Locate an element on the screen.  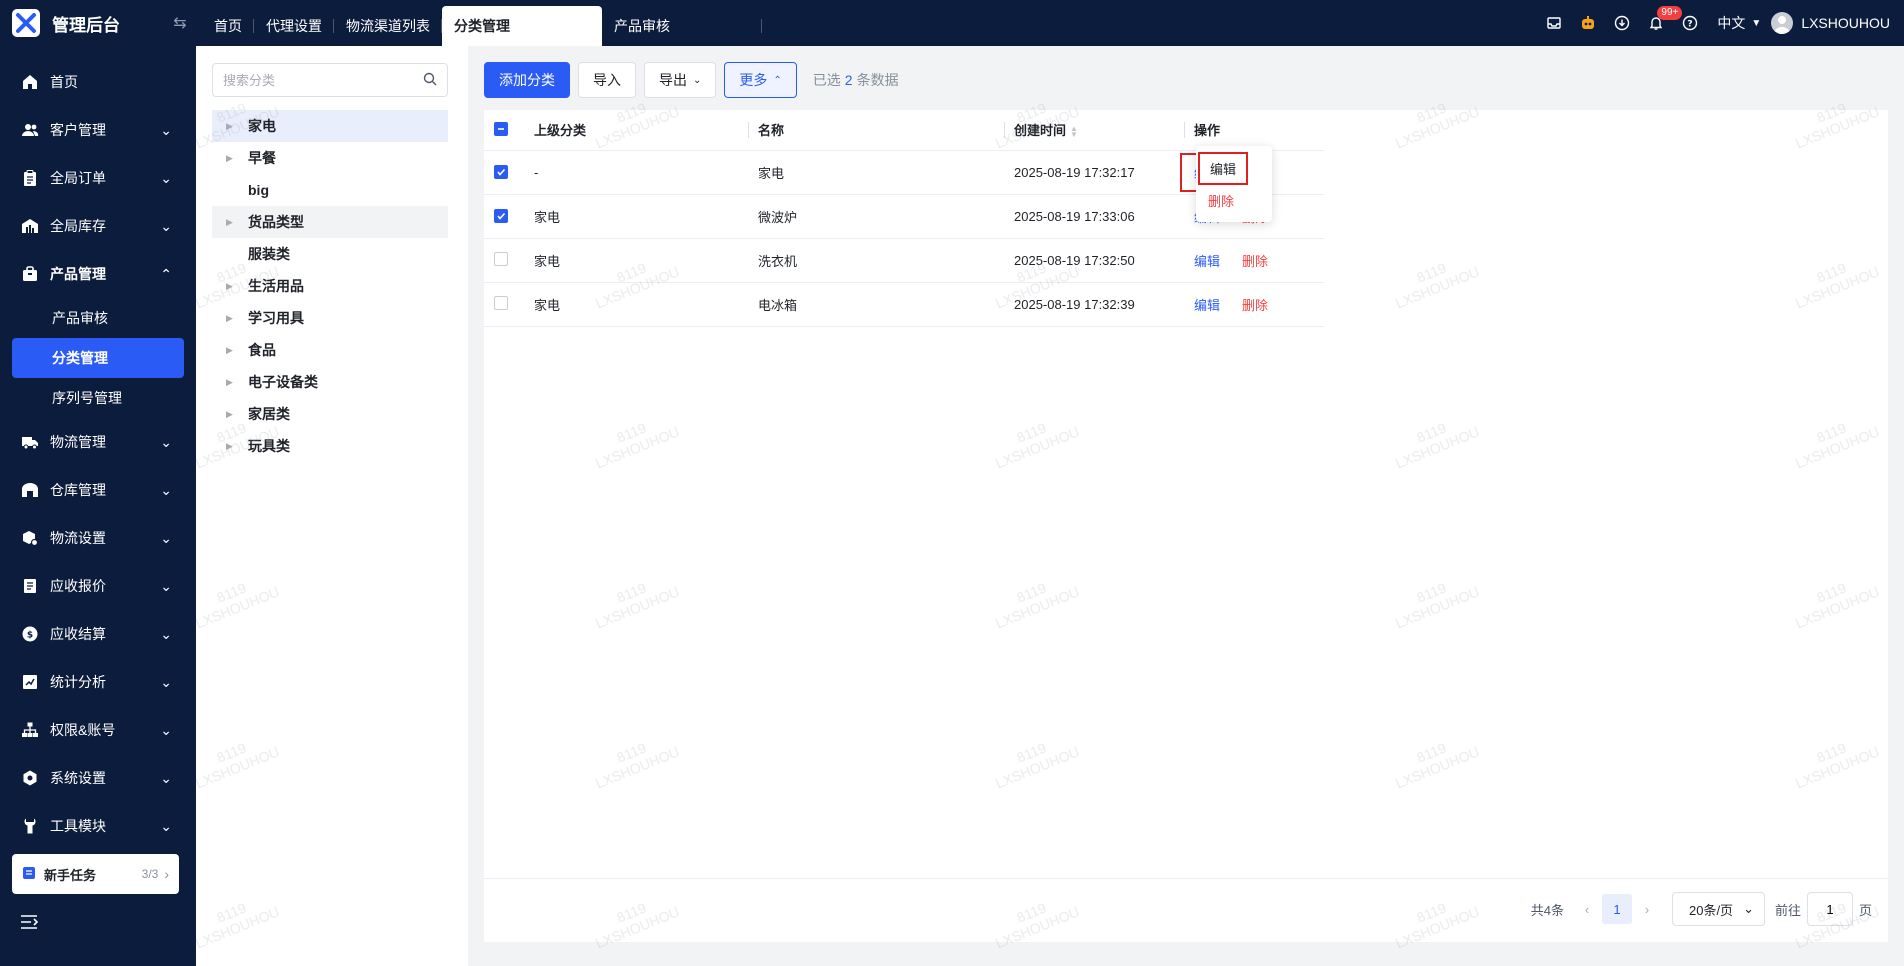
select-all-checkbox is located at coordinates (501, 129).